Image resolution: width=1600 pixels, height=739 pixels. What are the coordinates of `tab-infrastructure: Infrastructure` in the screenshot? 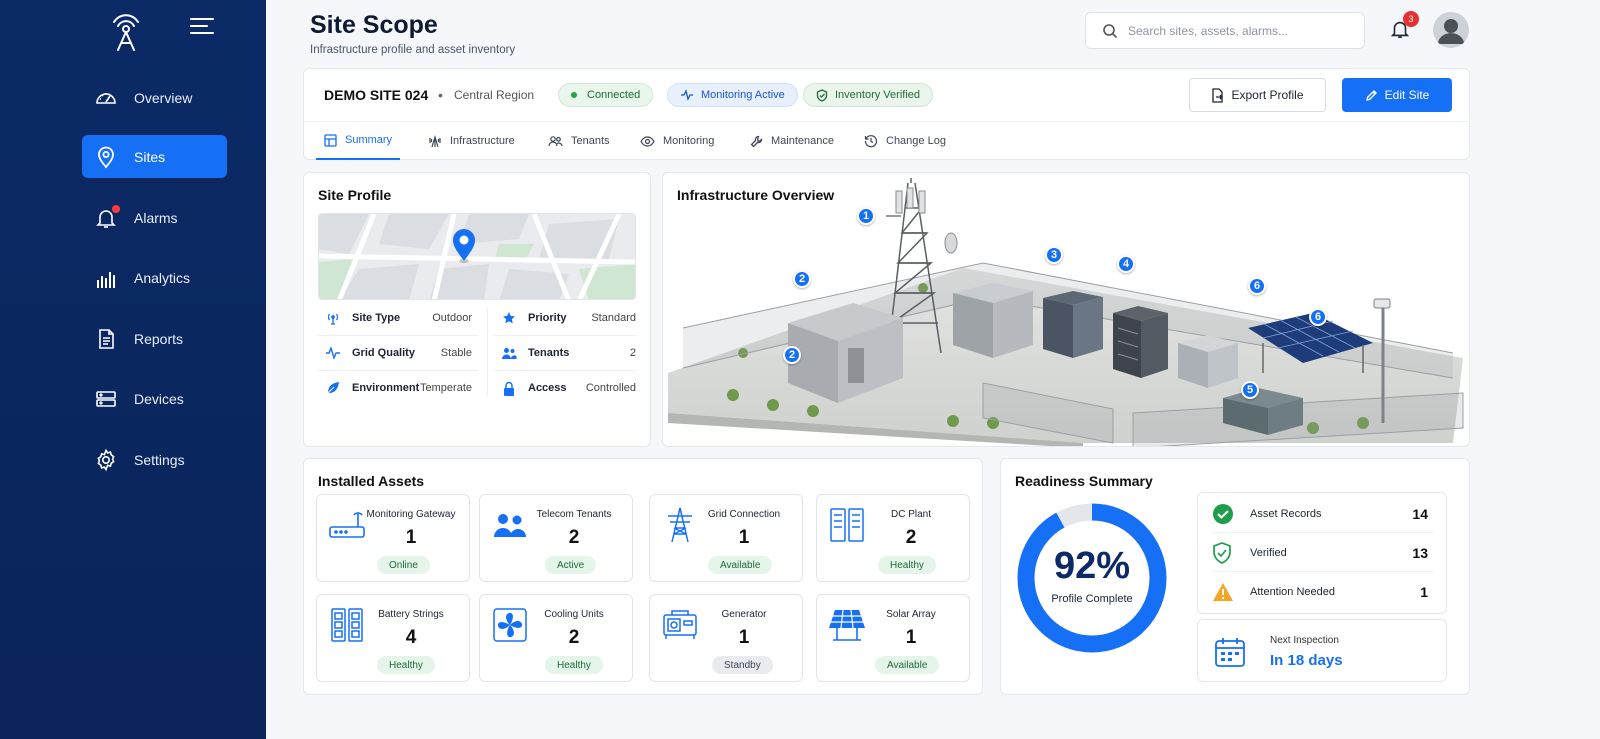 It's located at (471, 141).